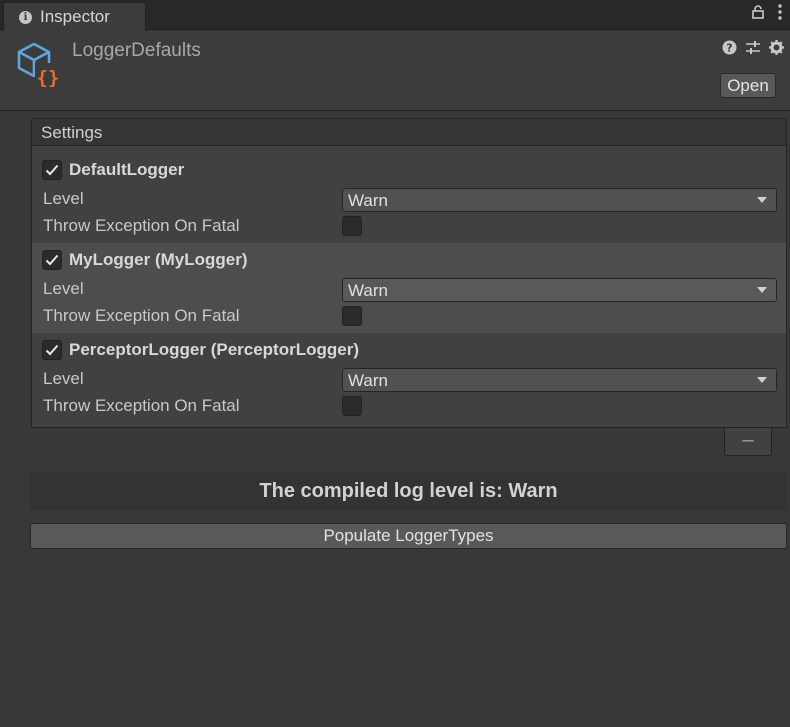 The width and height of the screenshot is (790, 727). I want to click on settings-title: Settings, so click(72, 132).